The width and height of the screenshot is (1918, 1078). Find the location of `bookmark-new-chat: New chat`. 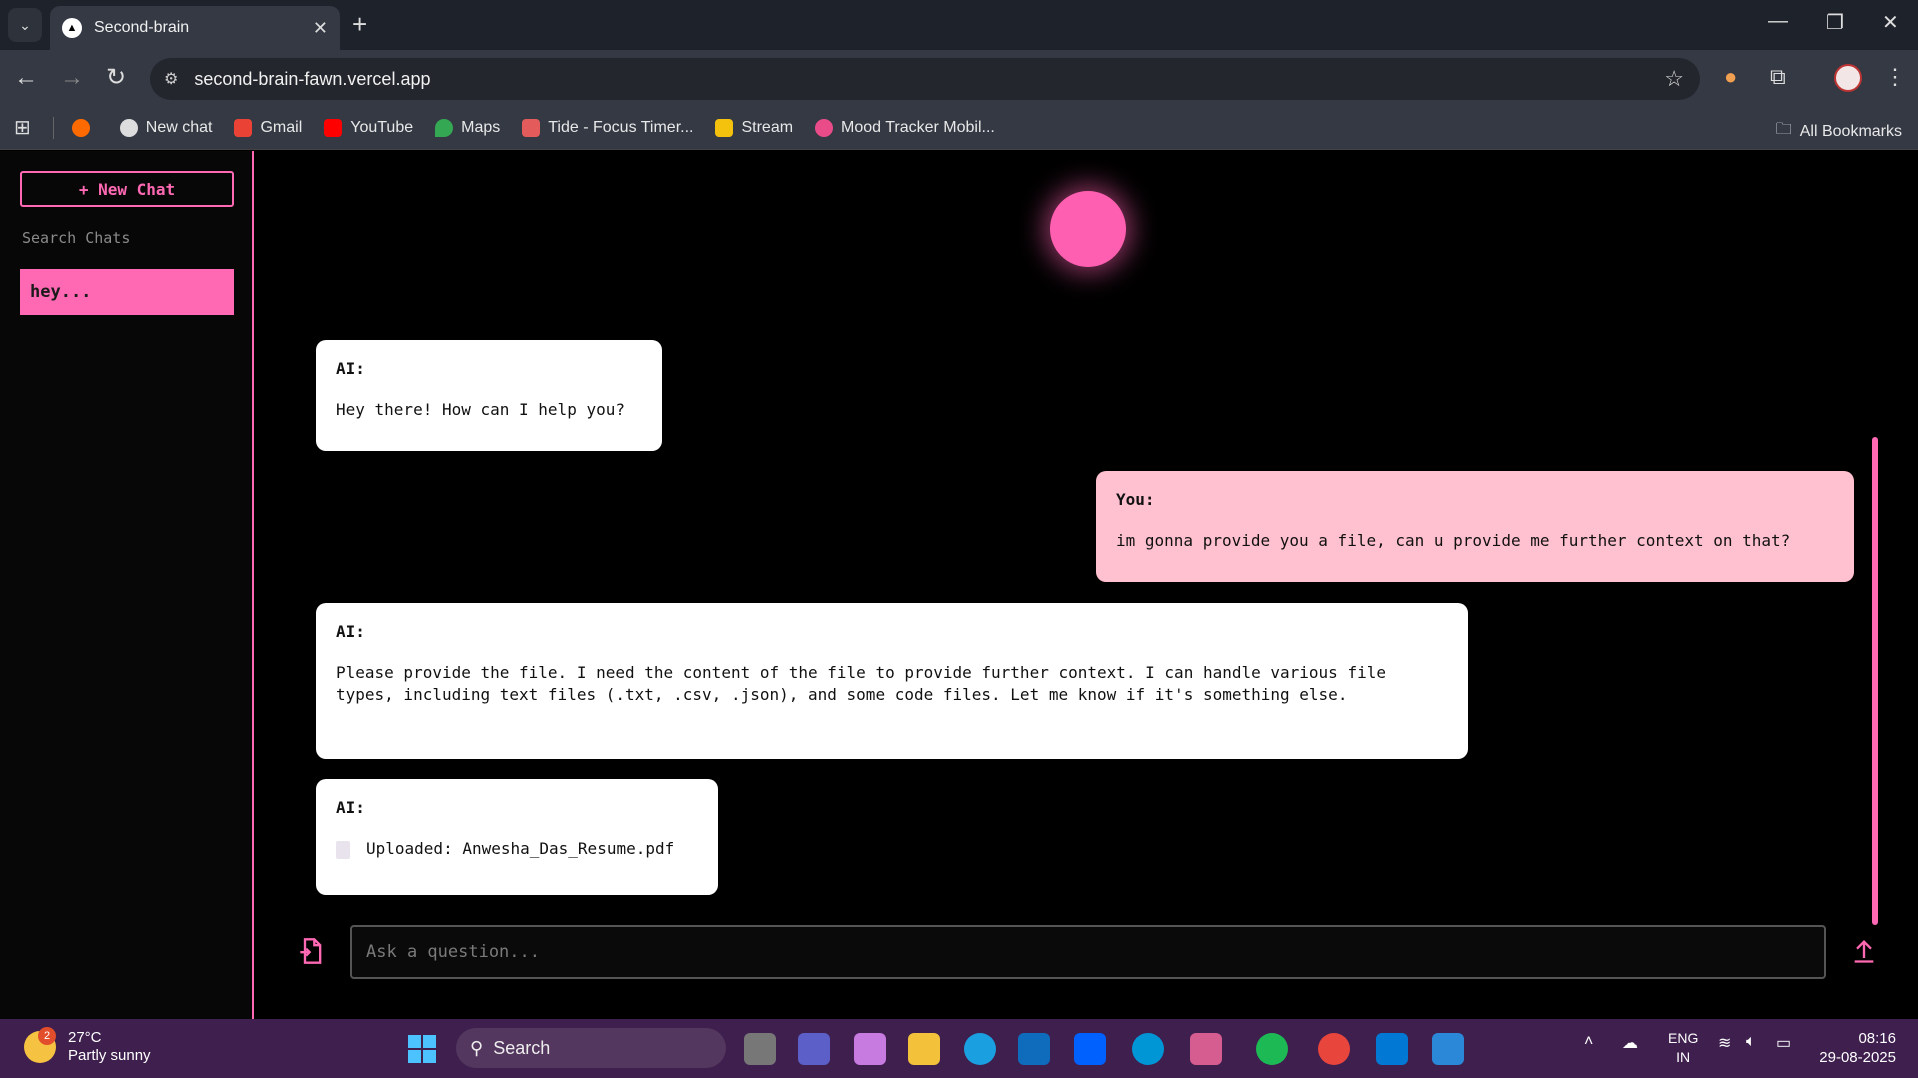

bookmark-new-chat: New chat is located at coordinates (166, 127).